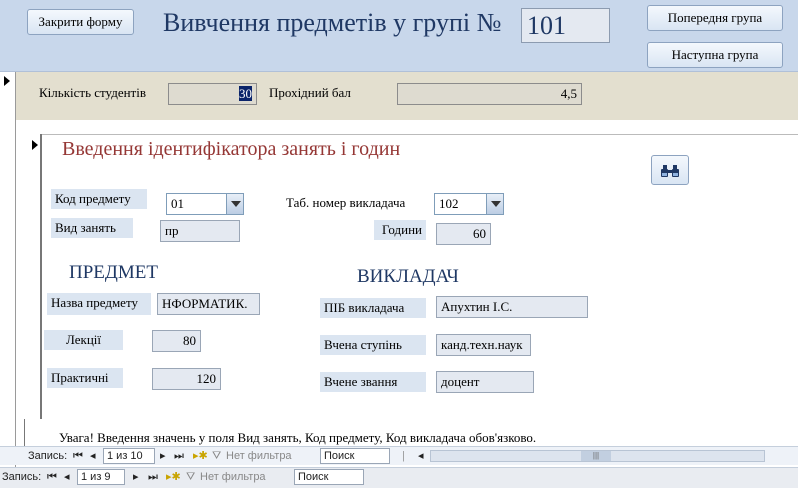  I want to click on students-count-value: 30, so click(245, 93).